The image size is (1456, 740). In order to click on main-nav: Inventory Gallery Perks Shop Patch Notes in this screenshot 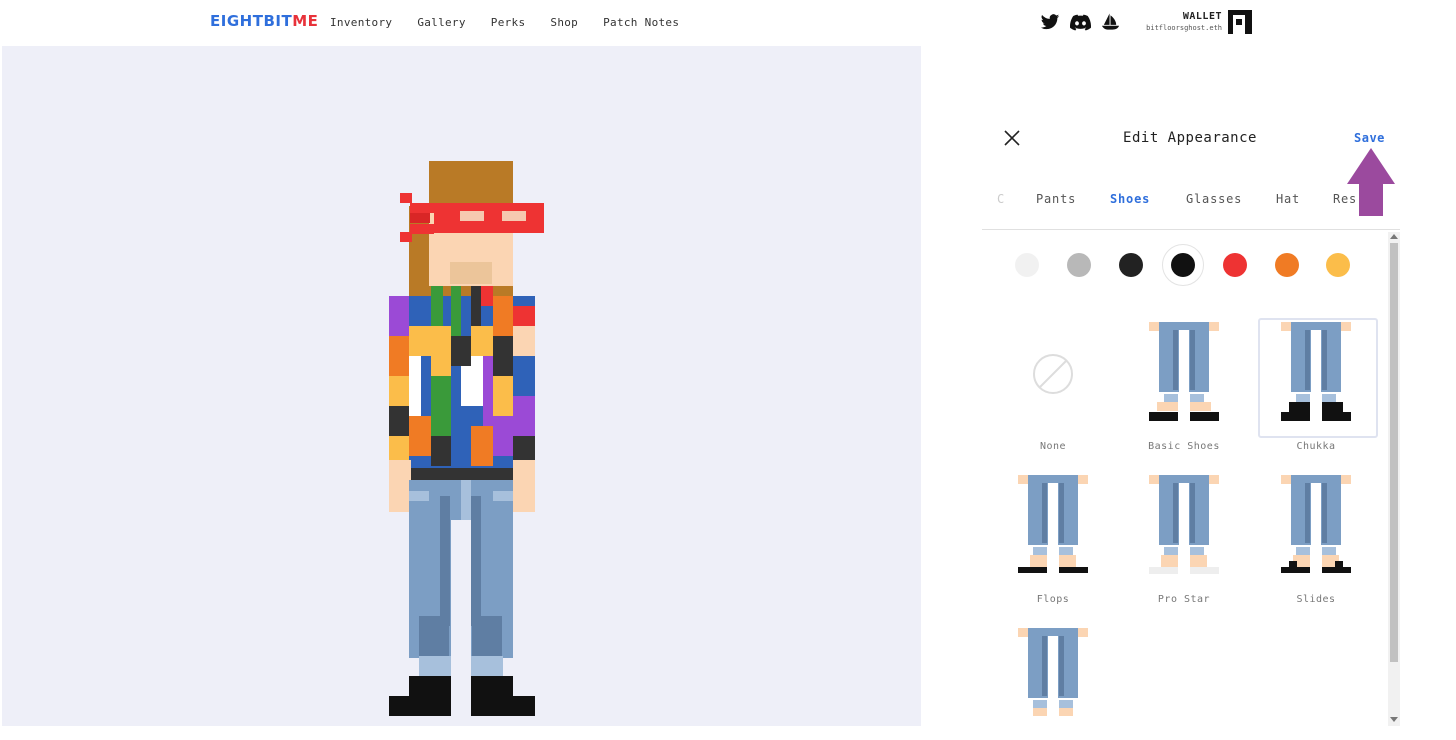, I will do `click(517, 22)`.